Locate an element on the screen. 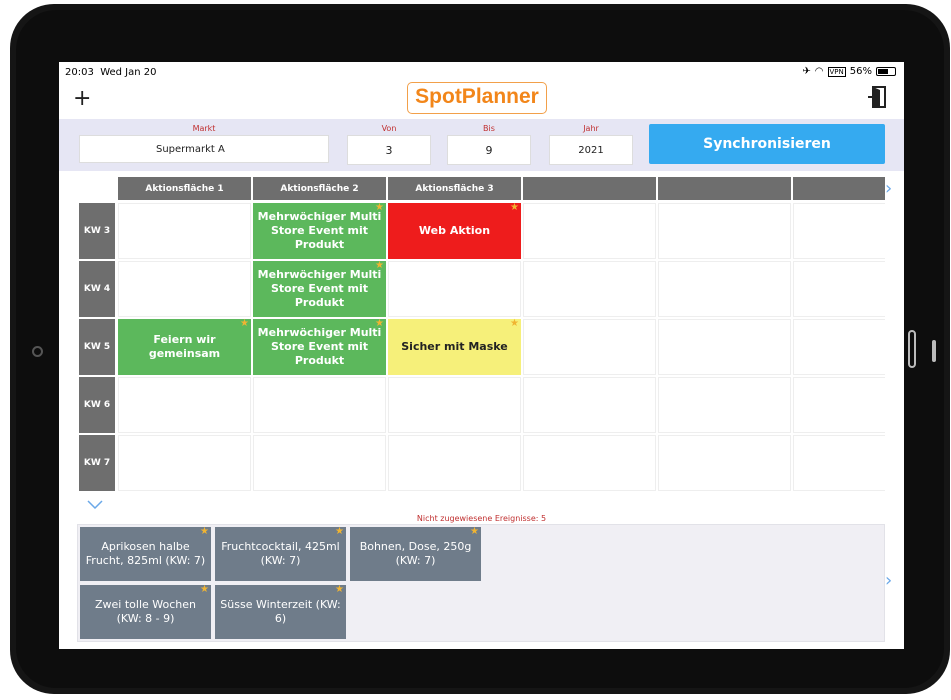 This screenshot has height=700, width=951. unassigned-card: Aprikosen halbe Frucht, 825ml (KW: 7) ★ is located at coordinates (145, 553).